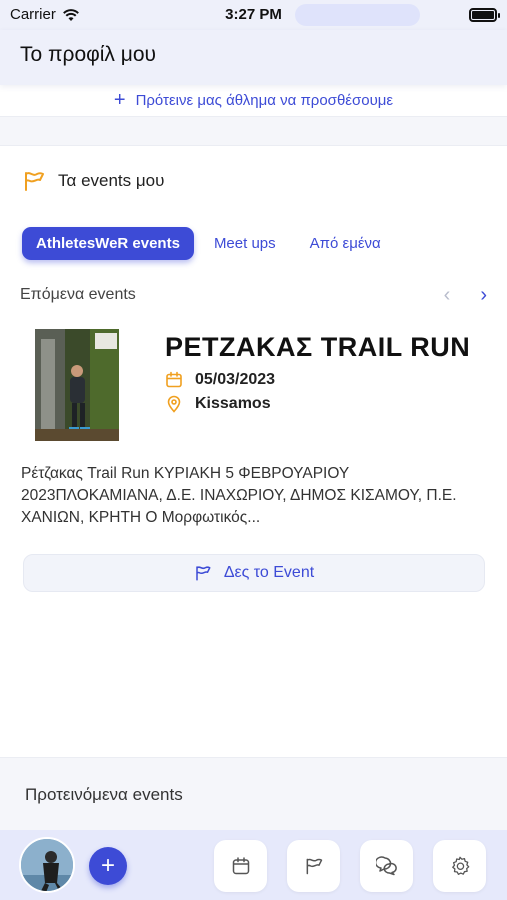  What do you see at coordinates (484, 15) in the screenshot?
I see `battery-icon` at bounding box center [484, 15].